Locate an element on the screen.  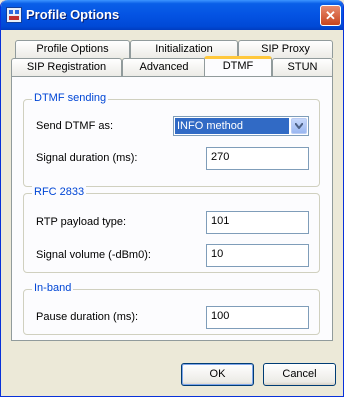
signal-duration-label: Signal duration (ms): is located at coordinates (87, 158).